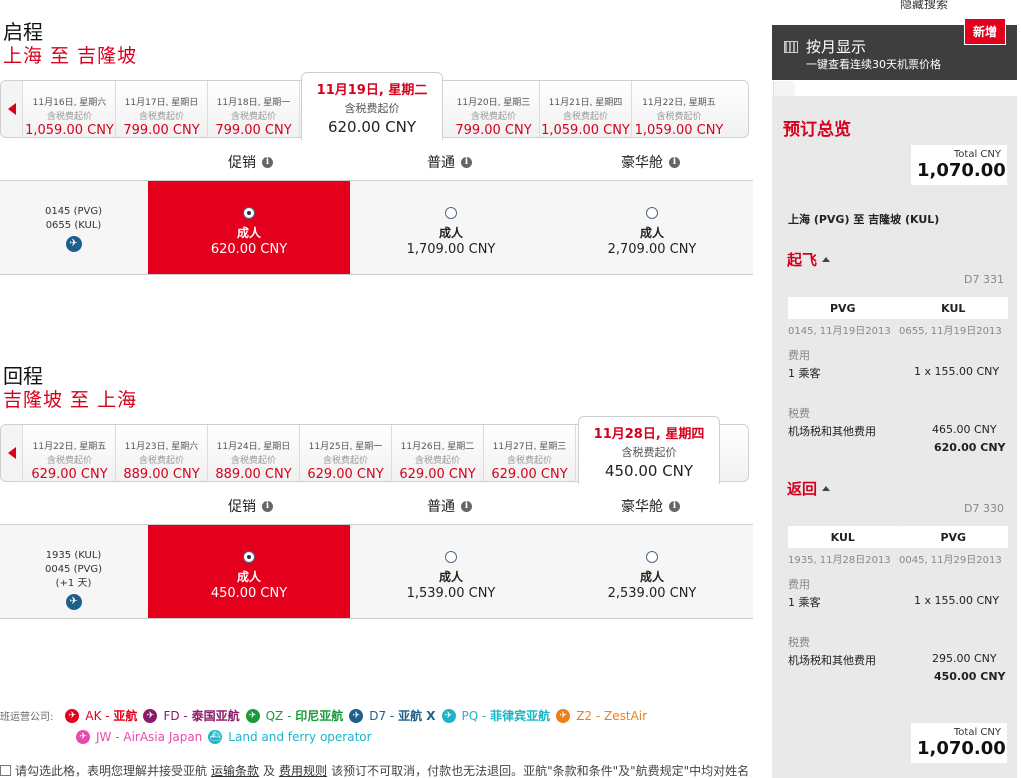  I want to click on terms-suffix: 该预订不可取消，付款也无法退回。亚航"条款和条件"及"航费规定"中均对姓名, so click(540, 771).